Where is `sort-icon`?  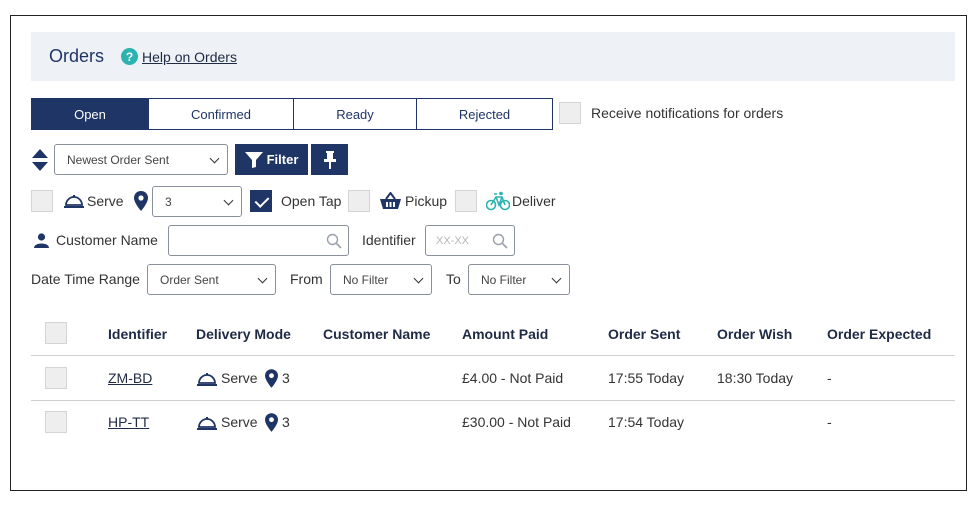
sort-icon is located at coordinates (40, 160).